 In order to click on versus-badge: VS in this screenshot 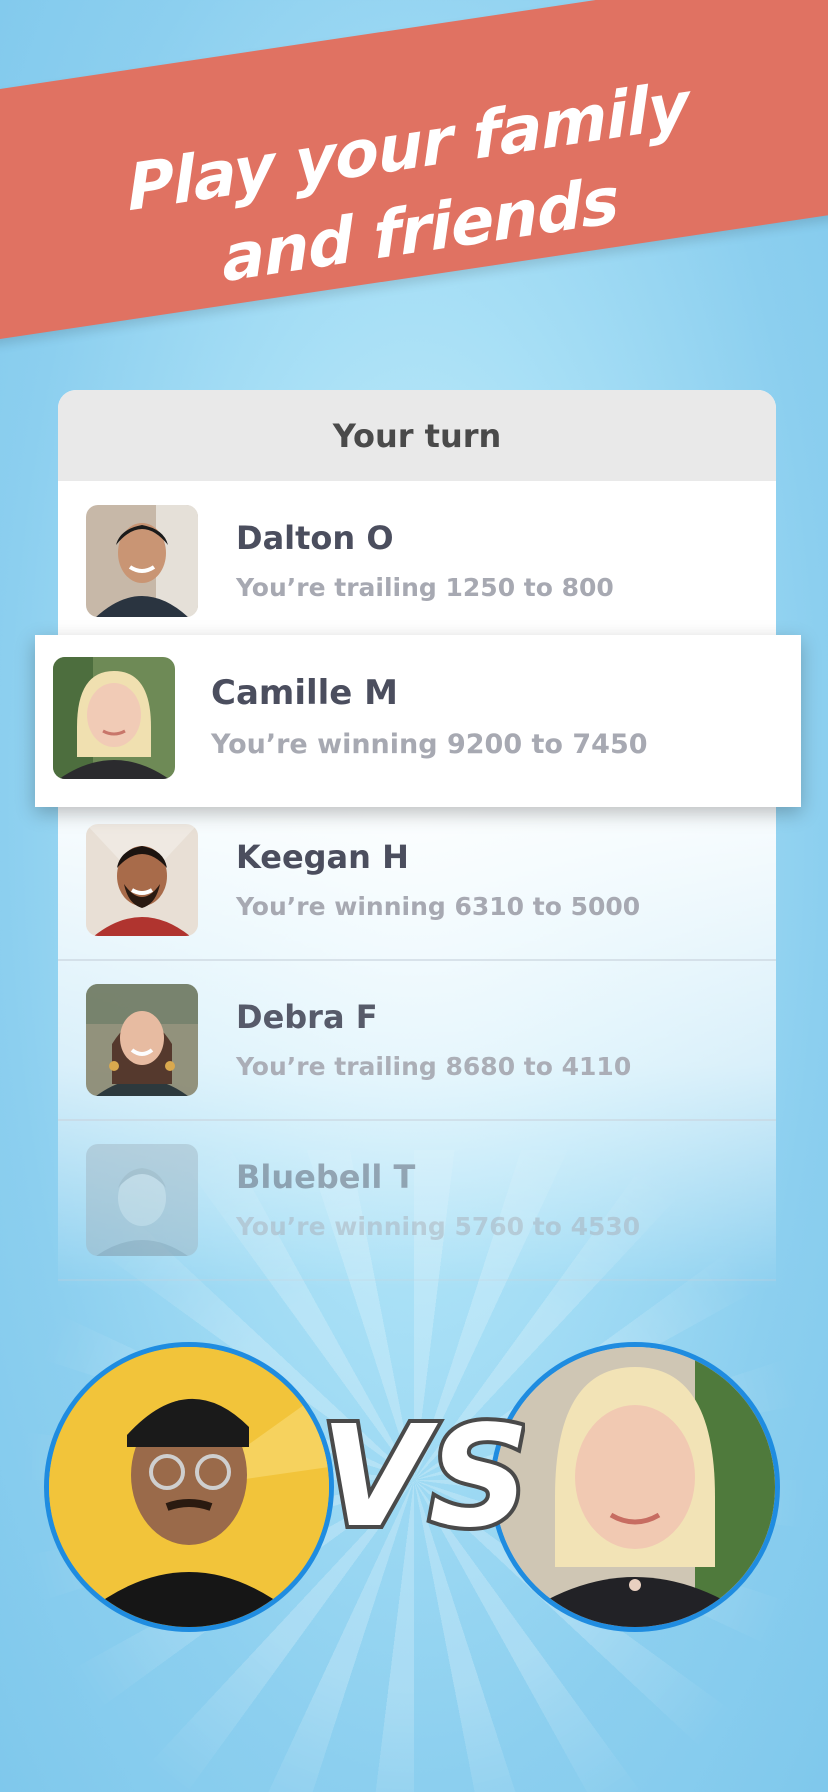, I will do `click(424, 1483)`.